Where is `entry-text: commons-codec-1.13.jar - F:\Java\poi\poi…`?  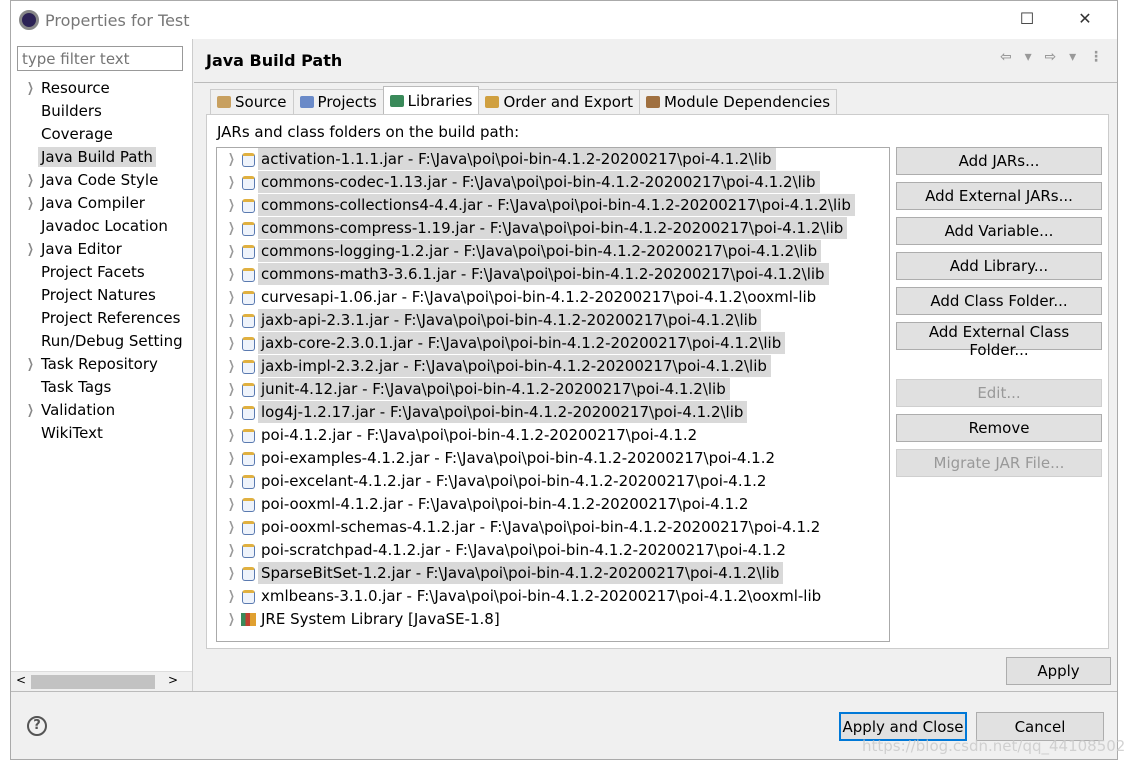 entry-text: commons-codec-1.13.jar - F:\Java\poi\poi… is located at coordinates (539, 182).